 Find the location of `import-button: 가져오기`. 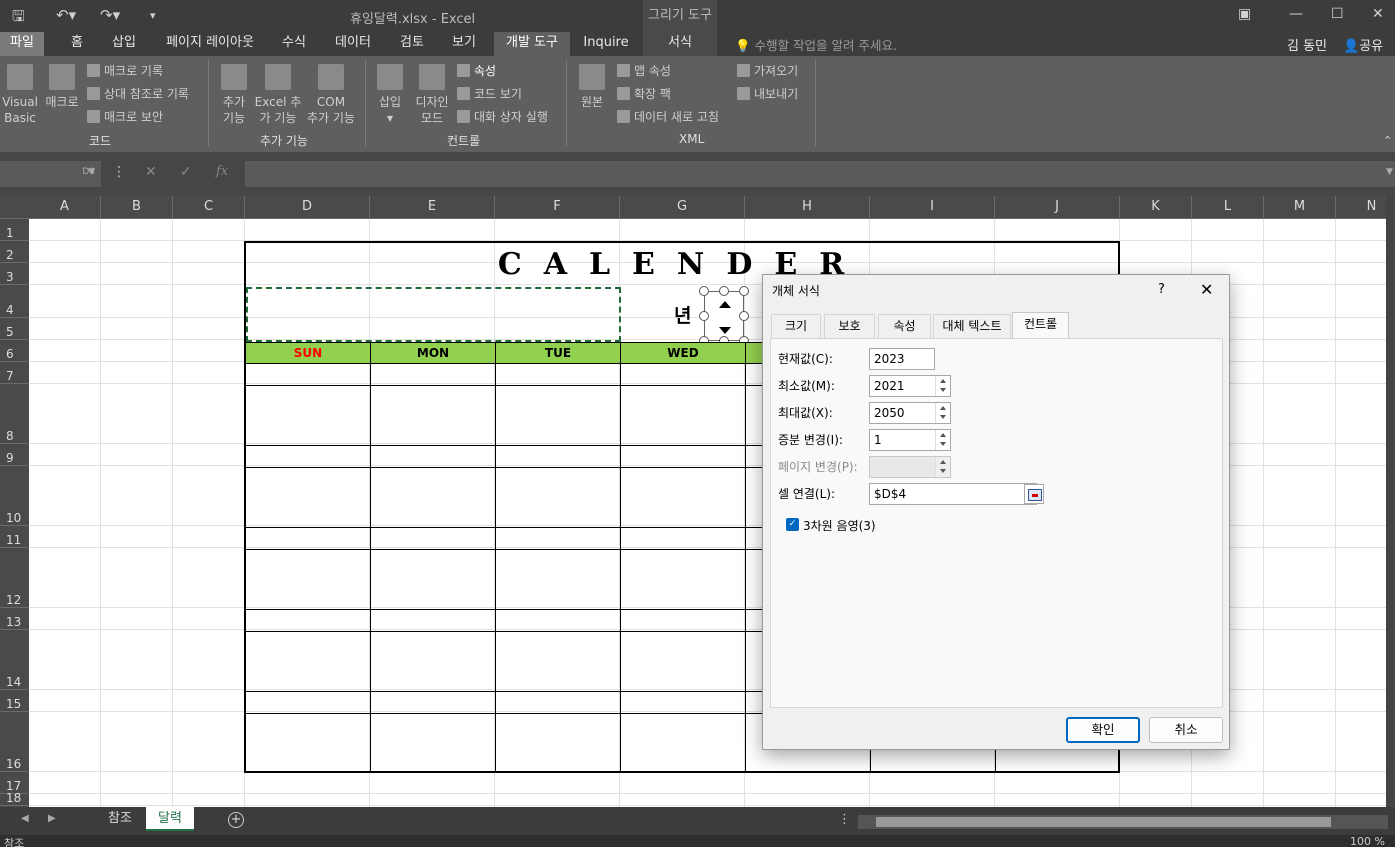

import-button: 가져오기 is located at coordinates (767, 70).